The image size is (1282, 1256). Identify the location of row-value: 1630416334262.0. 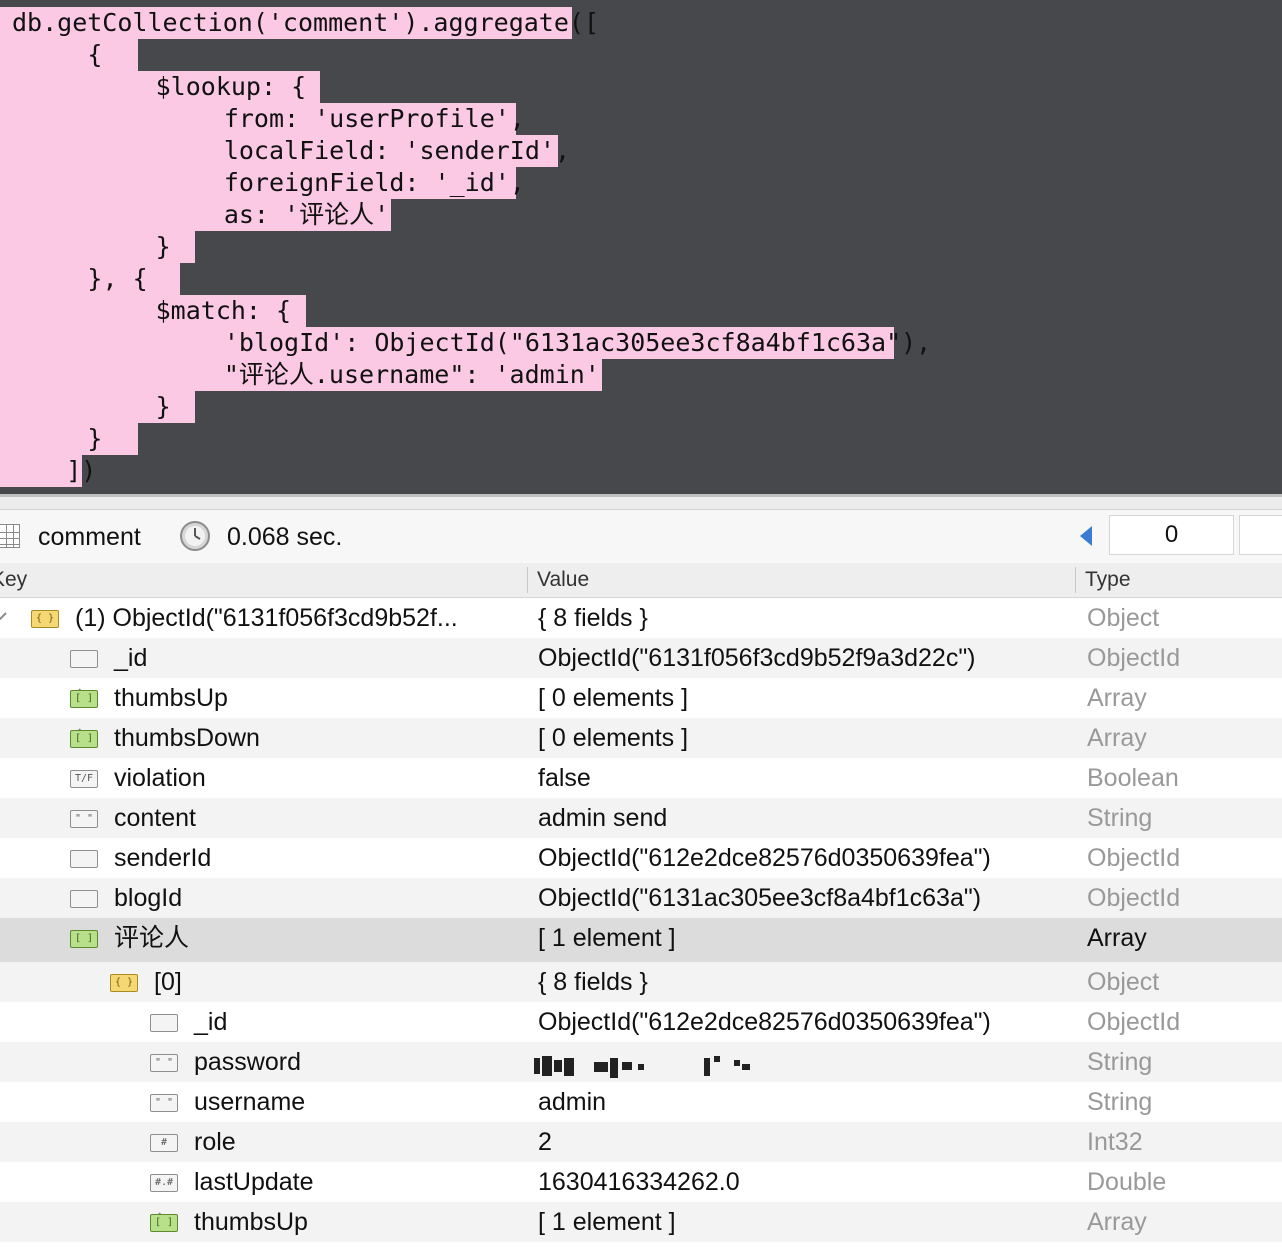
(639, 1182).